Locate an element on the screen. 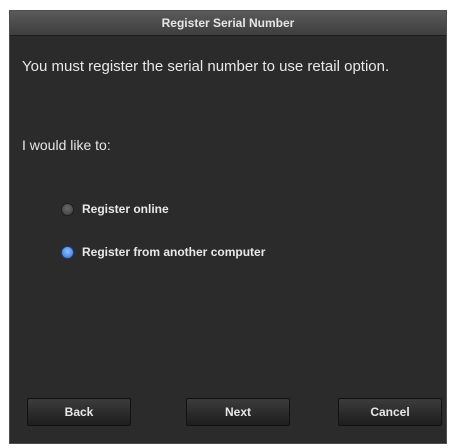  option-register-online: Register online is located at coordinates (115, 209).